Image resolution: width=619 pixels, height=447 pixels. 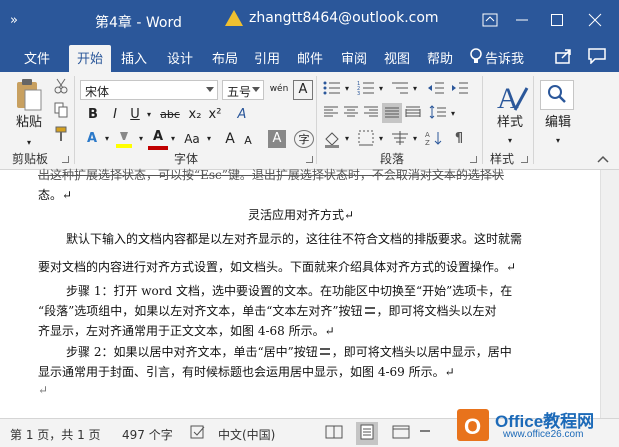 I want to click on tab-design: 设计, so click(x=180, y=57).